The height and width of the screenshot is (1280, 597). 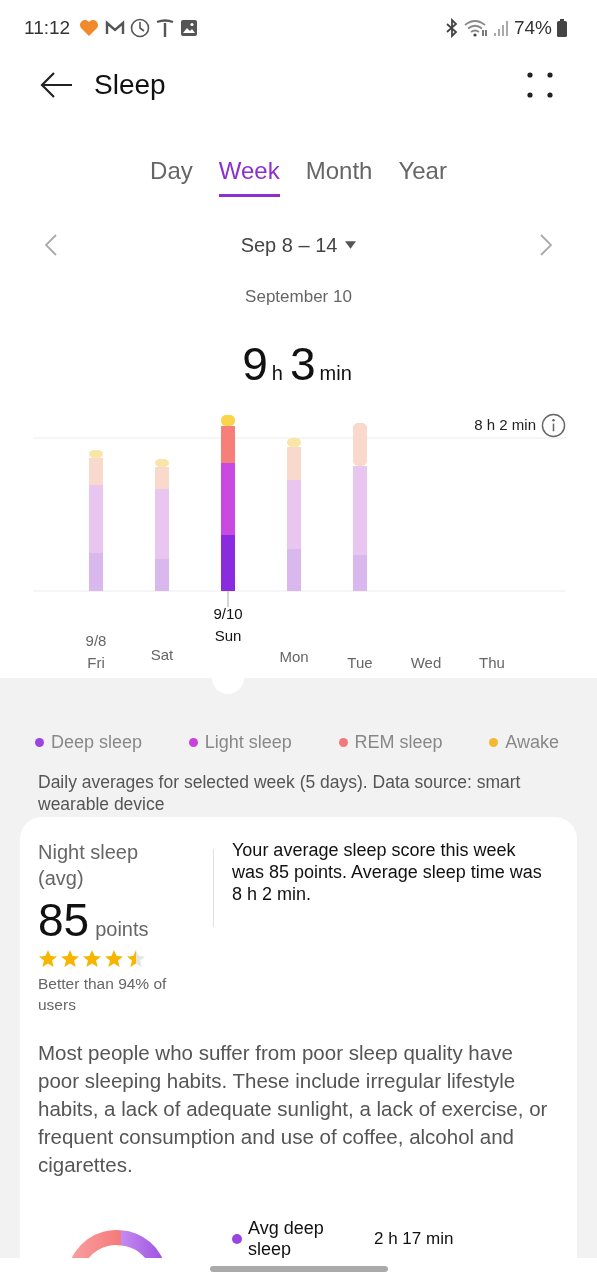 What do you see at coordinates (255, 364) in the screenshot?
I see `total-hours: 9` at bounding box center [255, 364].